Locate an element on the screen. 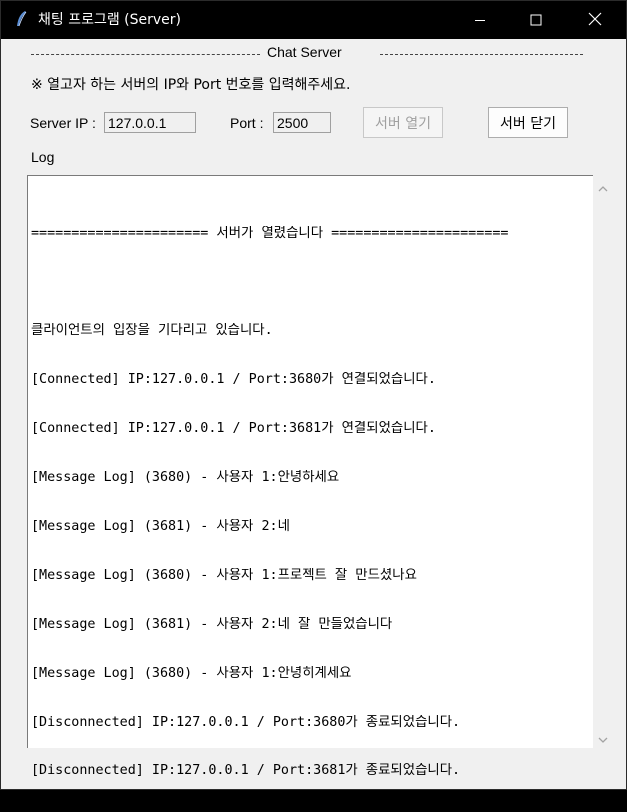 This screenshot has width=627, height=812. instruction-text: ※ 열고자 하는 서버의 IP와 Port 번호를 입력해주세요. is located at coordinates (191, 85).